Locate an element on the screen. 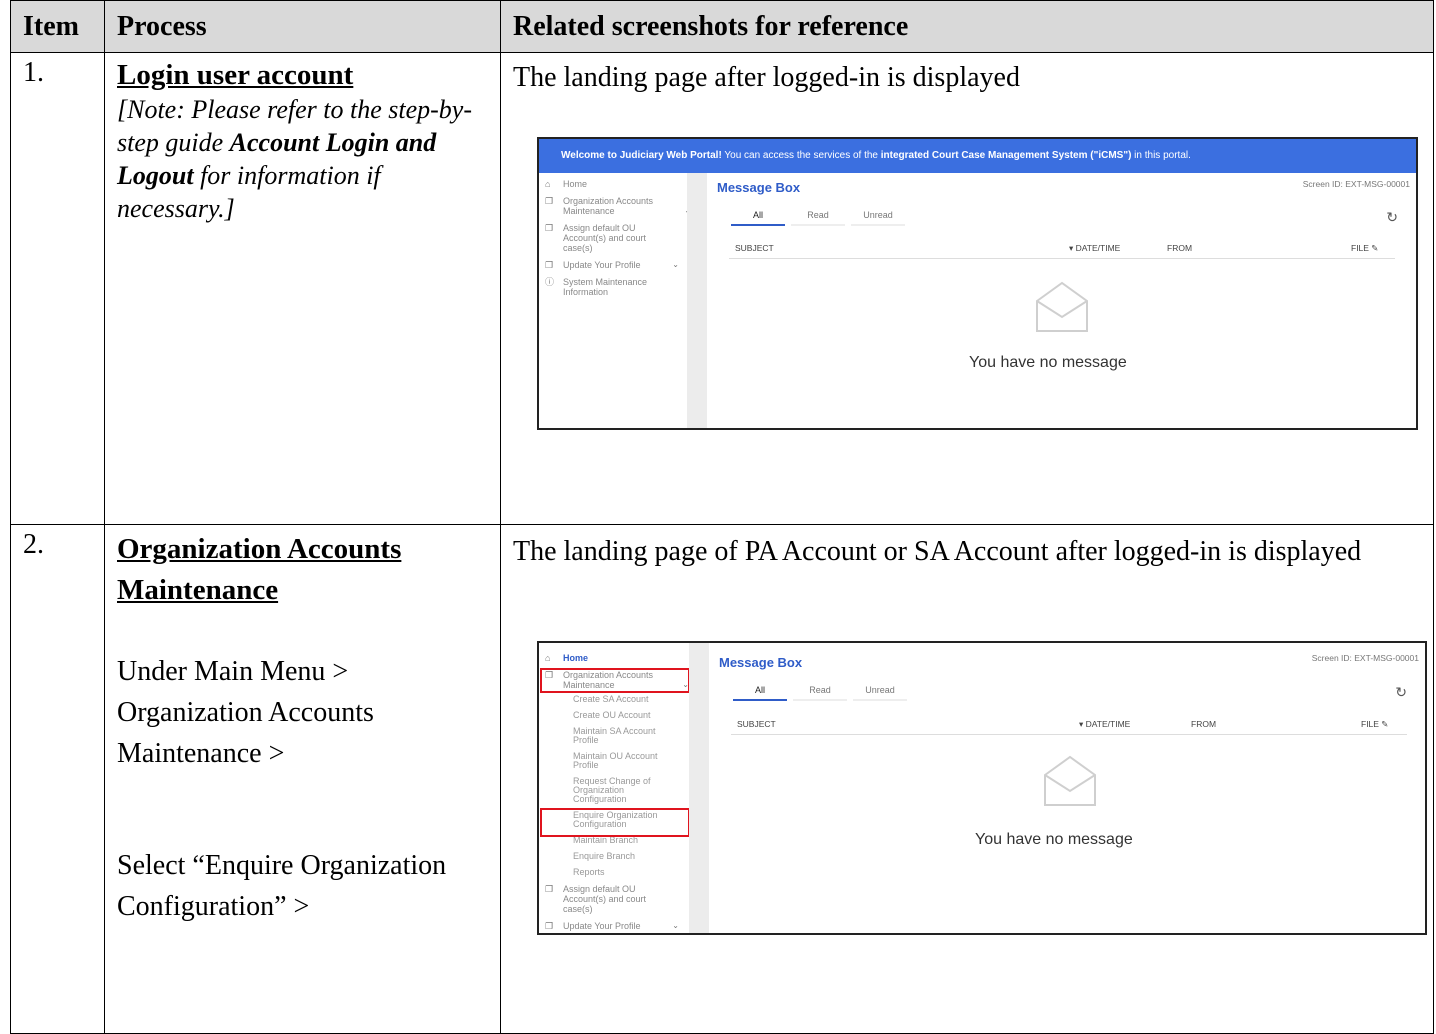  submenu-maintain-ou: Maintain OU Account Profile is located at coordinates (601, 761).